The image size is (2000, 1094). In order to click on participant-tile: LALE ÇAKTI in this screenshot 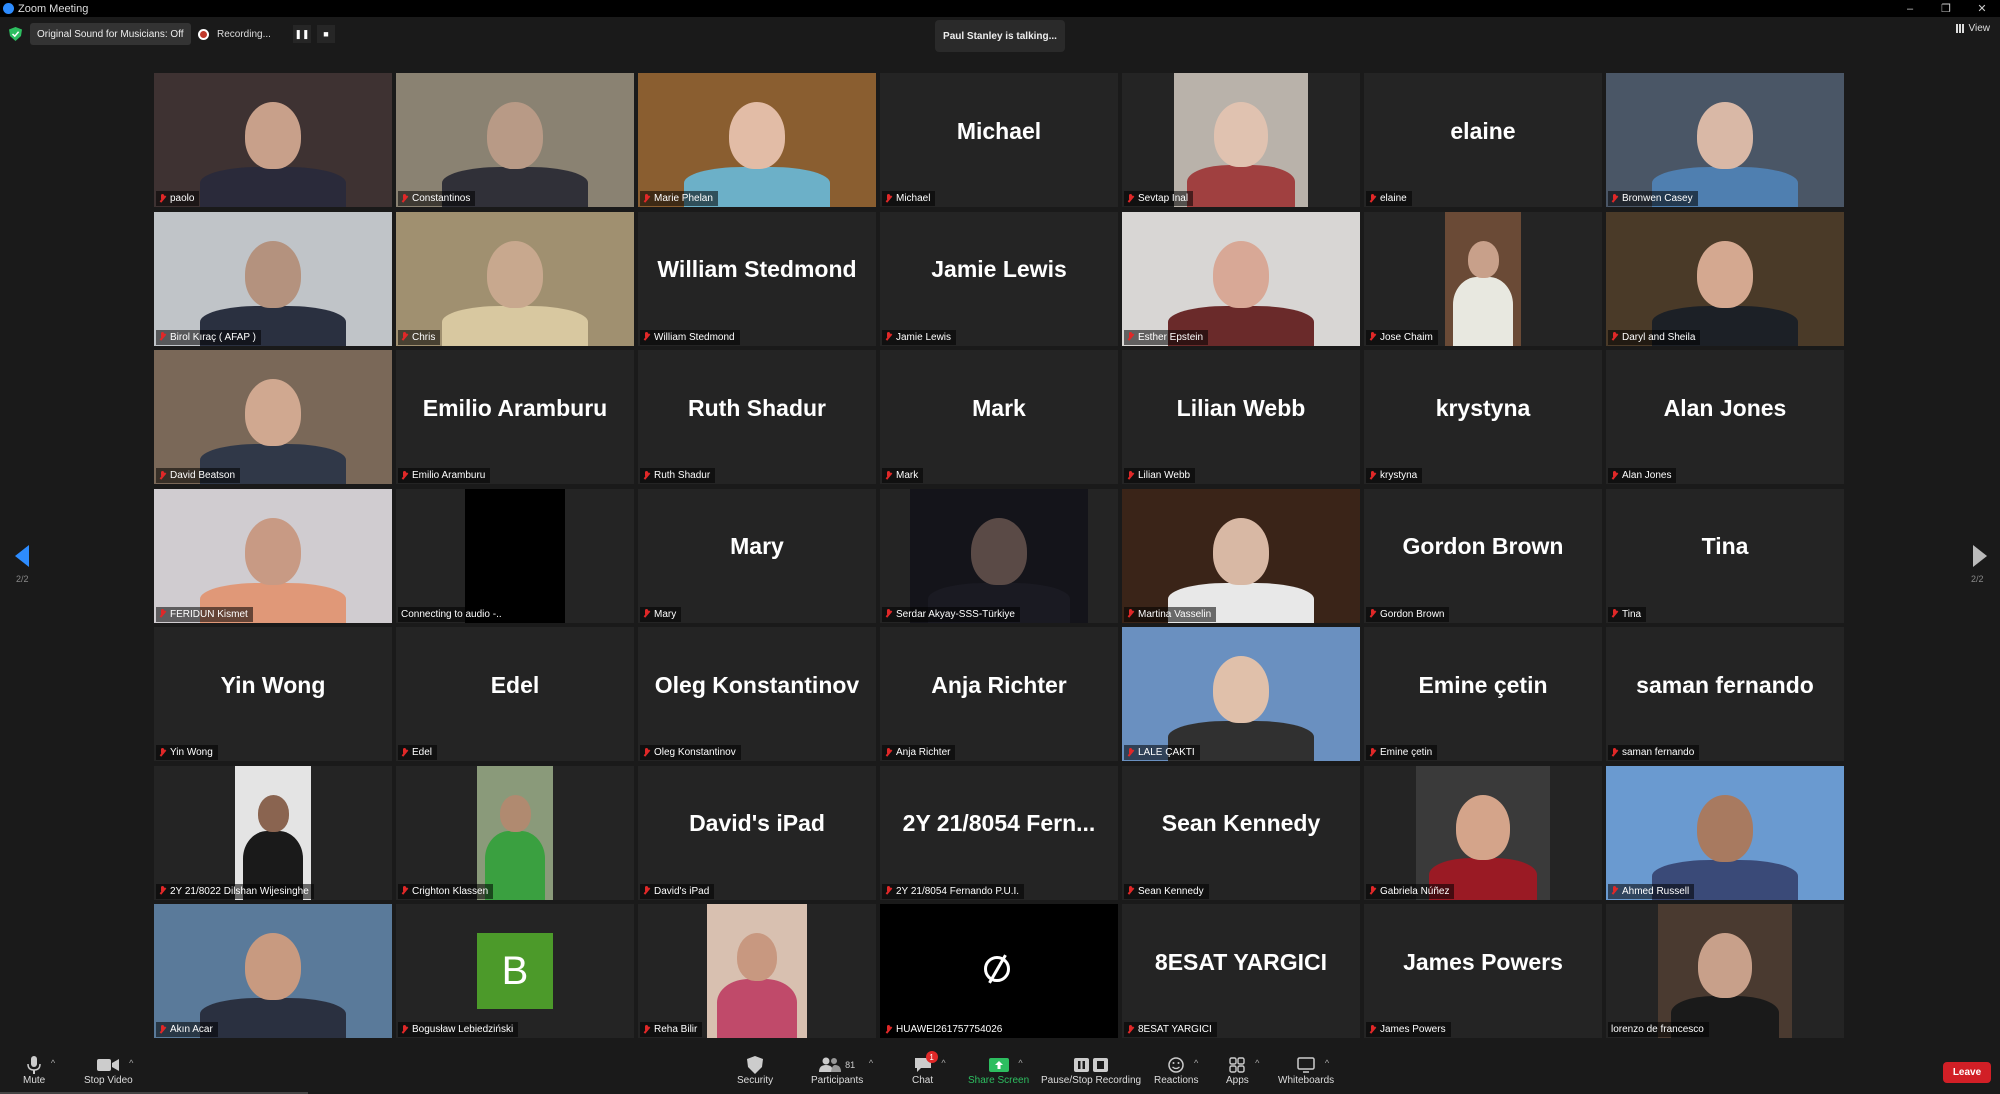, I will do `click(1241, 694)`.